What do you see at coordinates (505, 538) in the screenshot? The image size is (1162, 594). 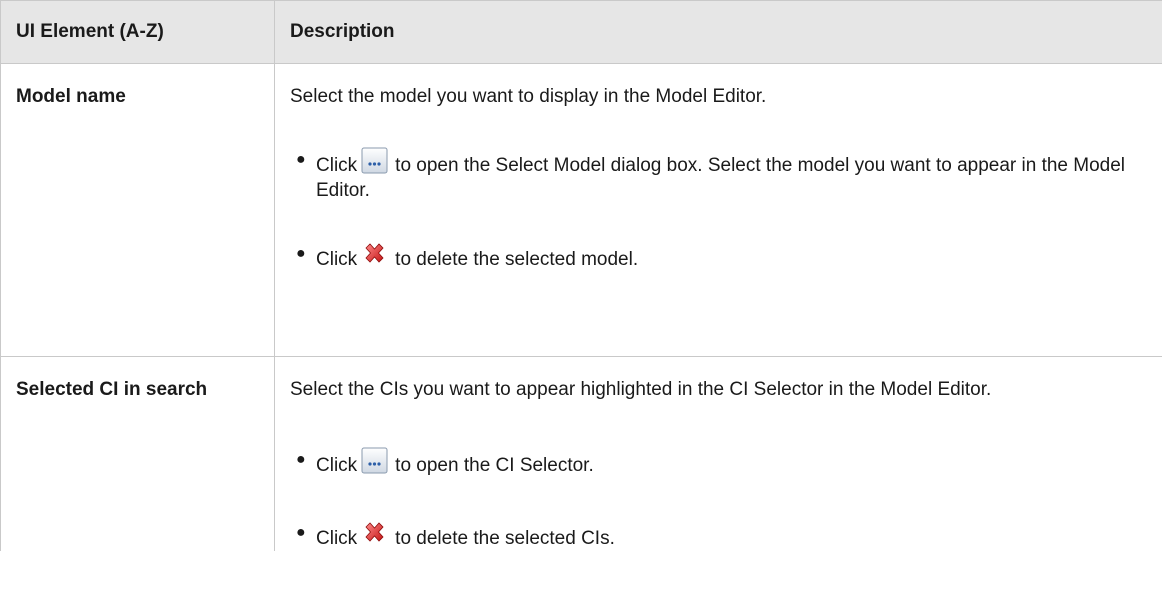 I see `action-text: to delete the selected CIs.` at bounding box center [505, 538].